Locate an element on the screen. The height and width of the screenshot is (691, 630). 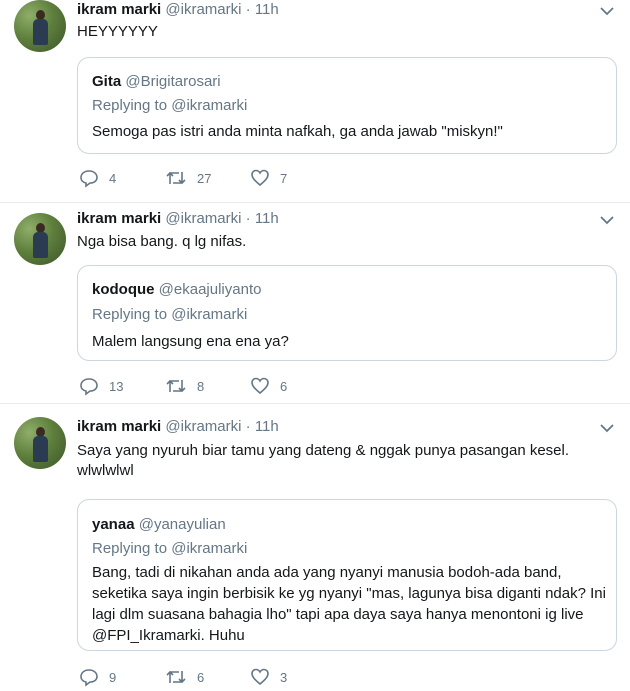
retweet-button: 8 is located at coordinates (184, 386).